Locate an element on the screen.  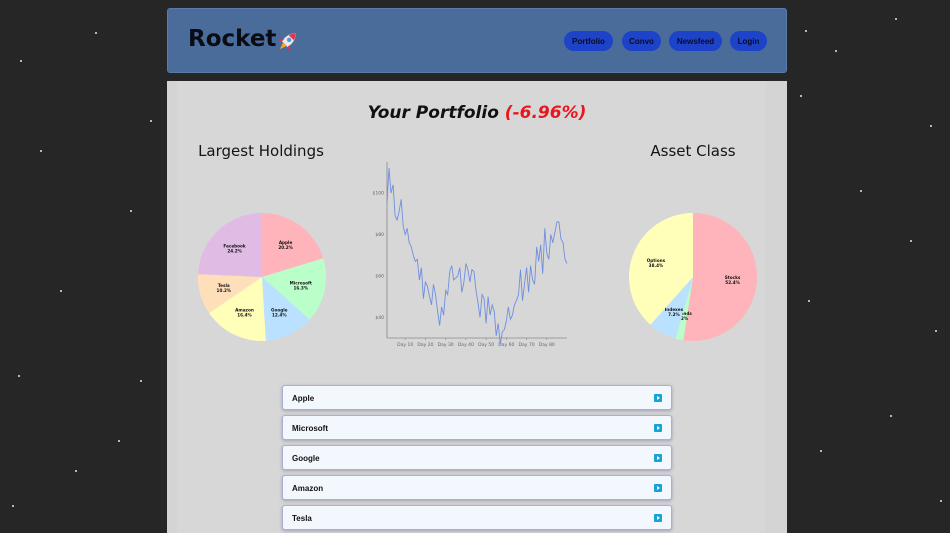
holdings-pct-facebook: 24.2% is located at coordinates (234, 250).